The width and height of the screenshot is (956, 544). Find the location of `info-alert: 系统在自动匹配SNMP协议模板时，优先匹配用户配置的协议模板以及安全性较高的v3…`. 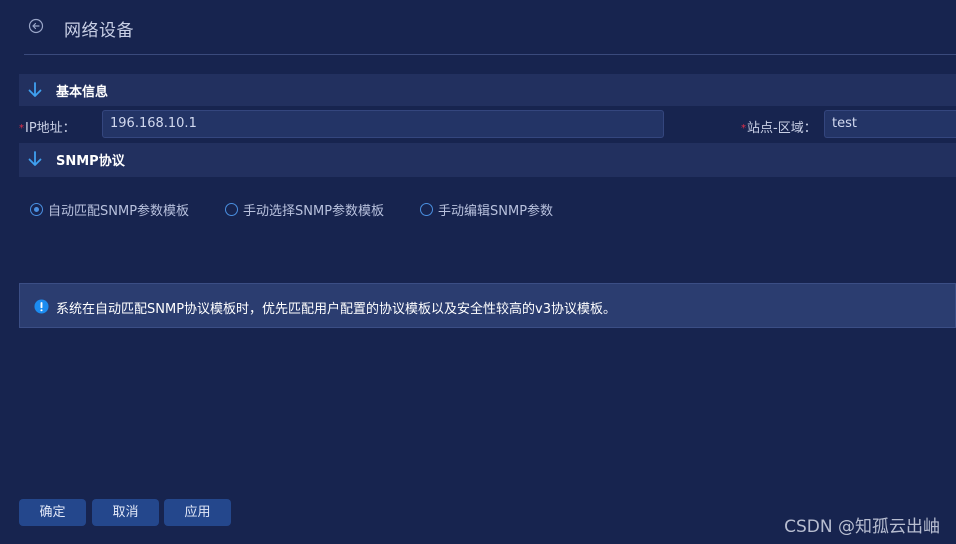

info-alert: 系统在自动匹配SNMP协议模板时，优先匹配用户配置的协议模板以及安全性较高的v3… is located at coordinates (487, 305).